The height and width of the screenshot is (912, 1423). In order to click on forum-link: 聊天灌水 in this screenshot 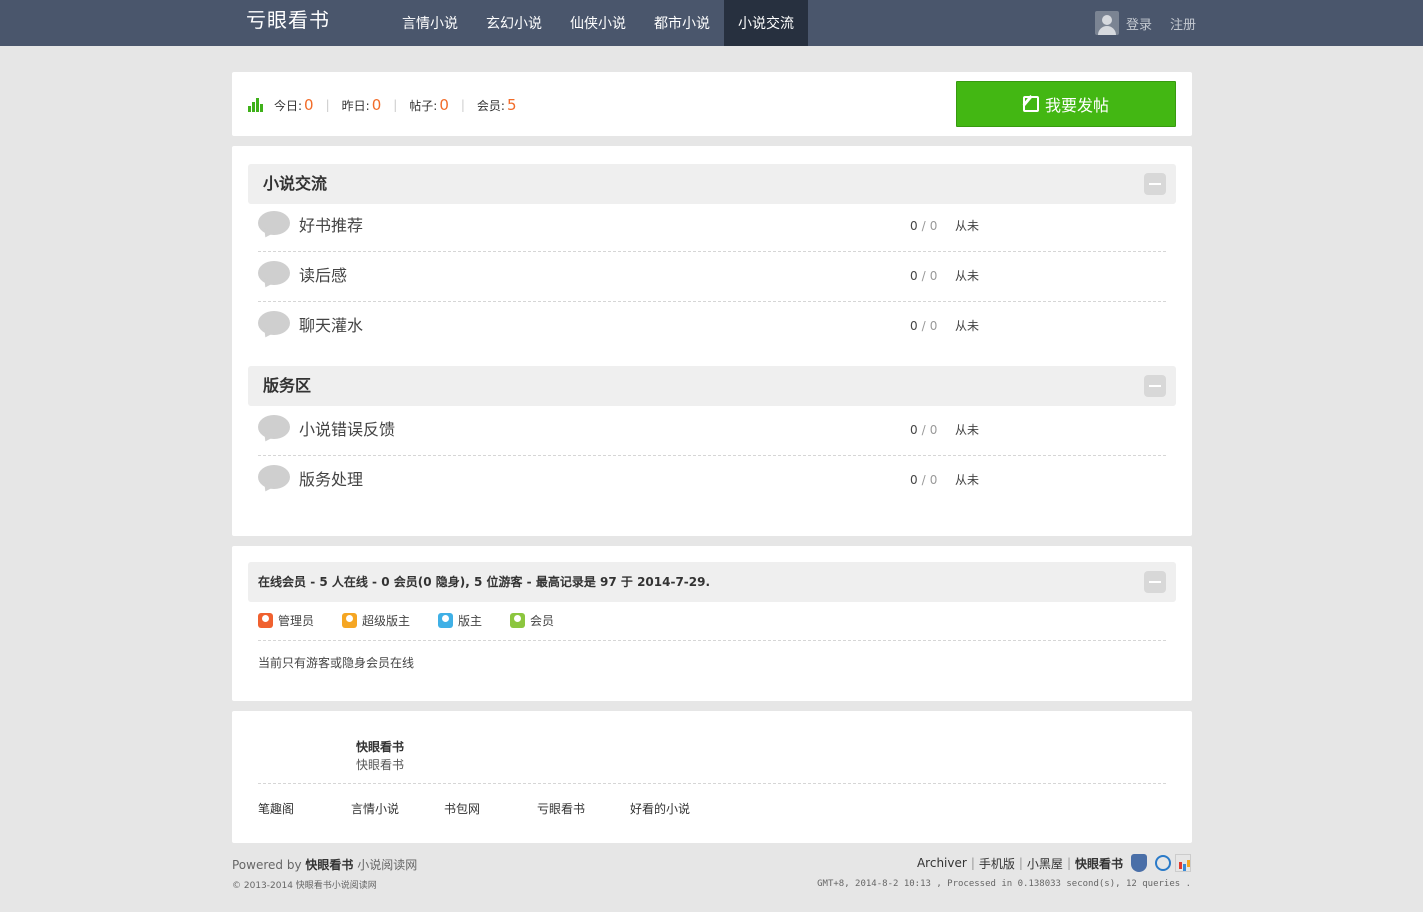, I will do `click(331, 326)`.